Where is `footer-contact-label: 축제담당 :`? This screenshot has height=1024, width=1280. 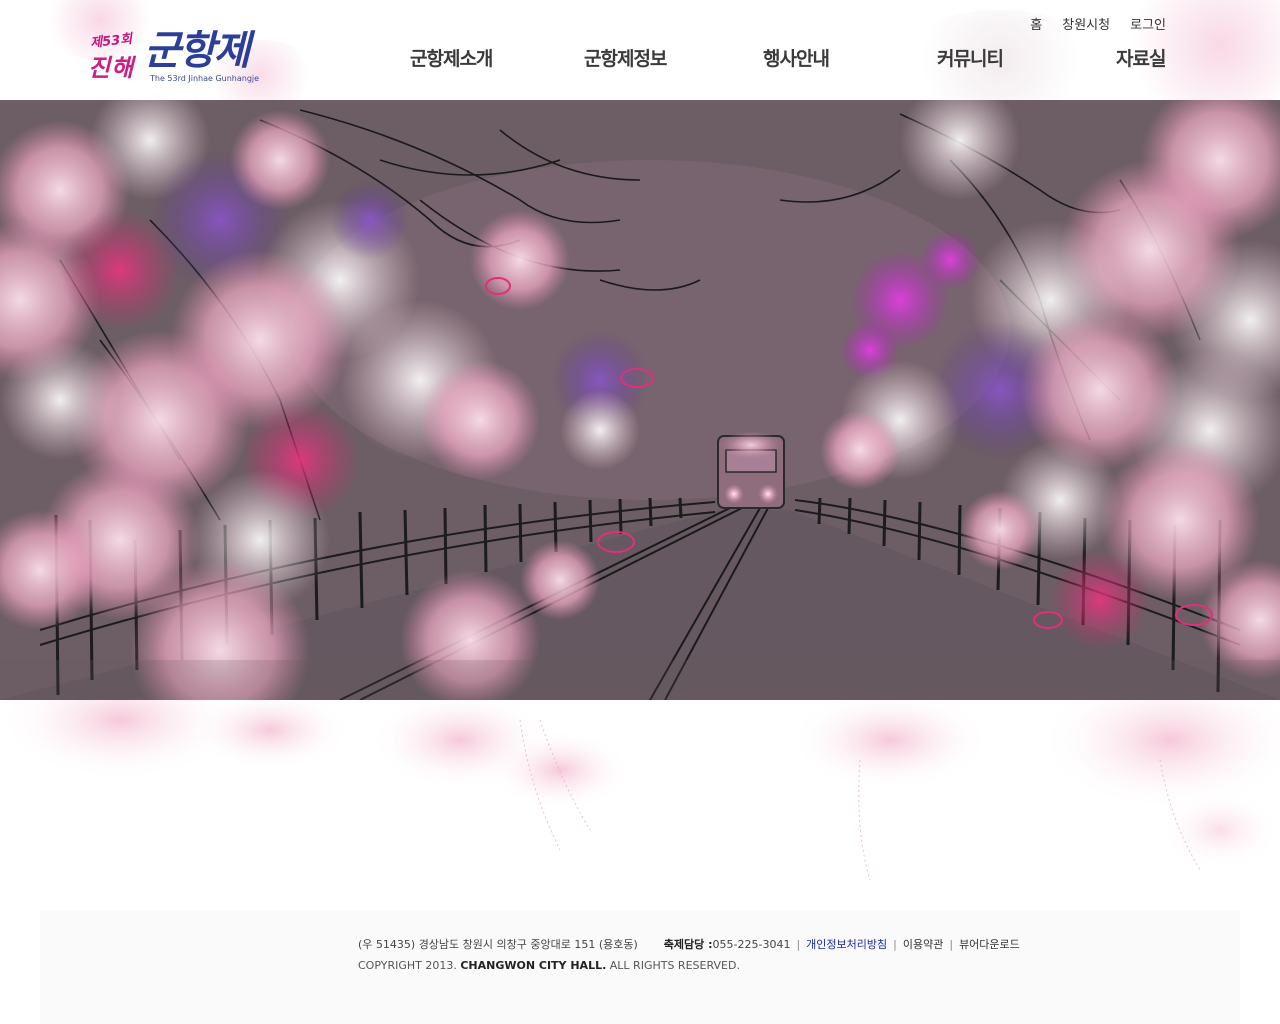 footer-contact-label: 축제담당 : is located at coordinates (688, 944).